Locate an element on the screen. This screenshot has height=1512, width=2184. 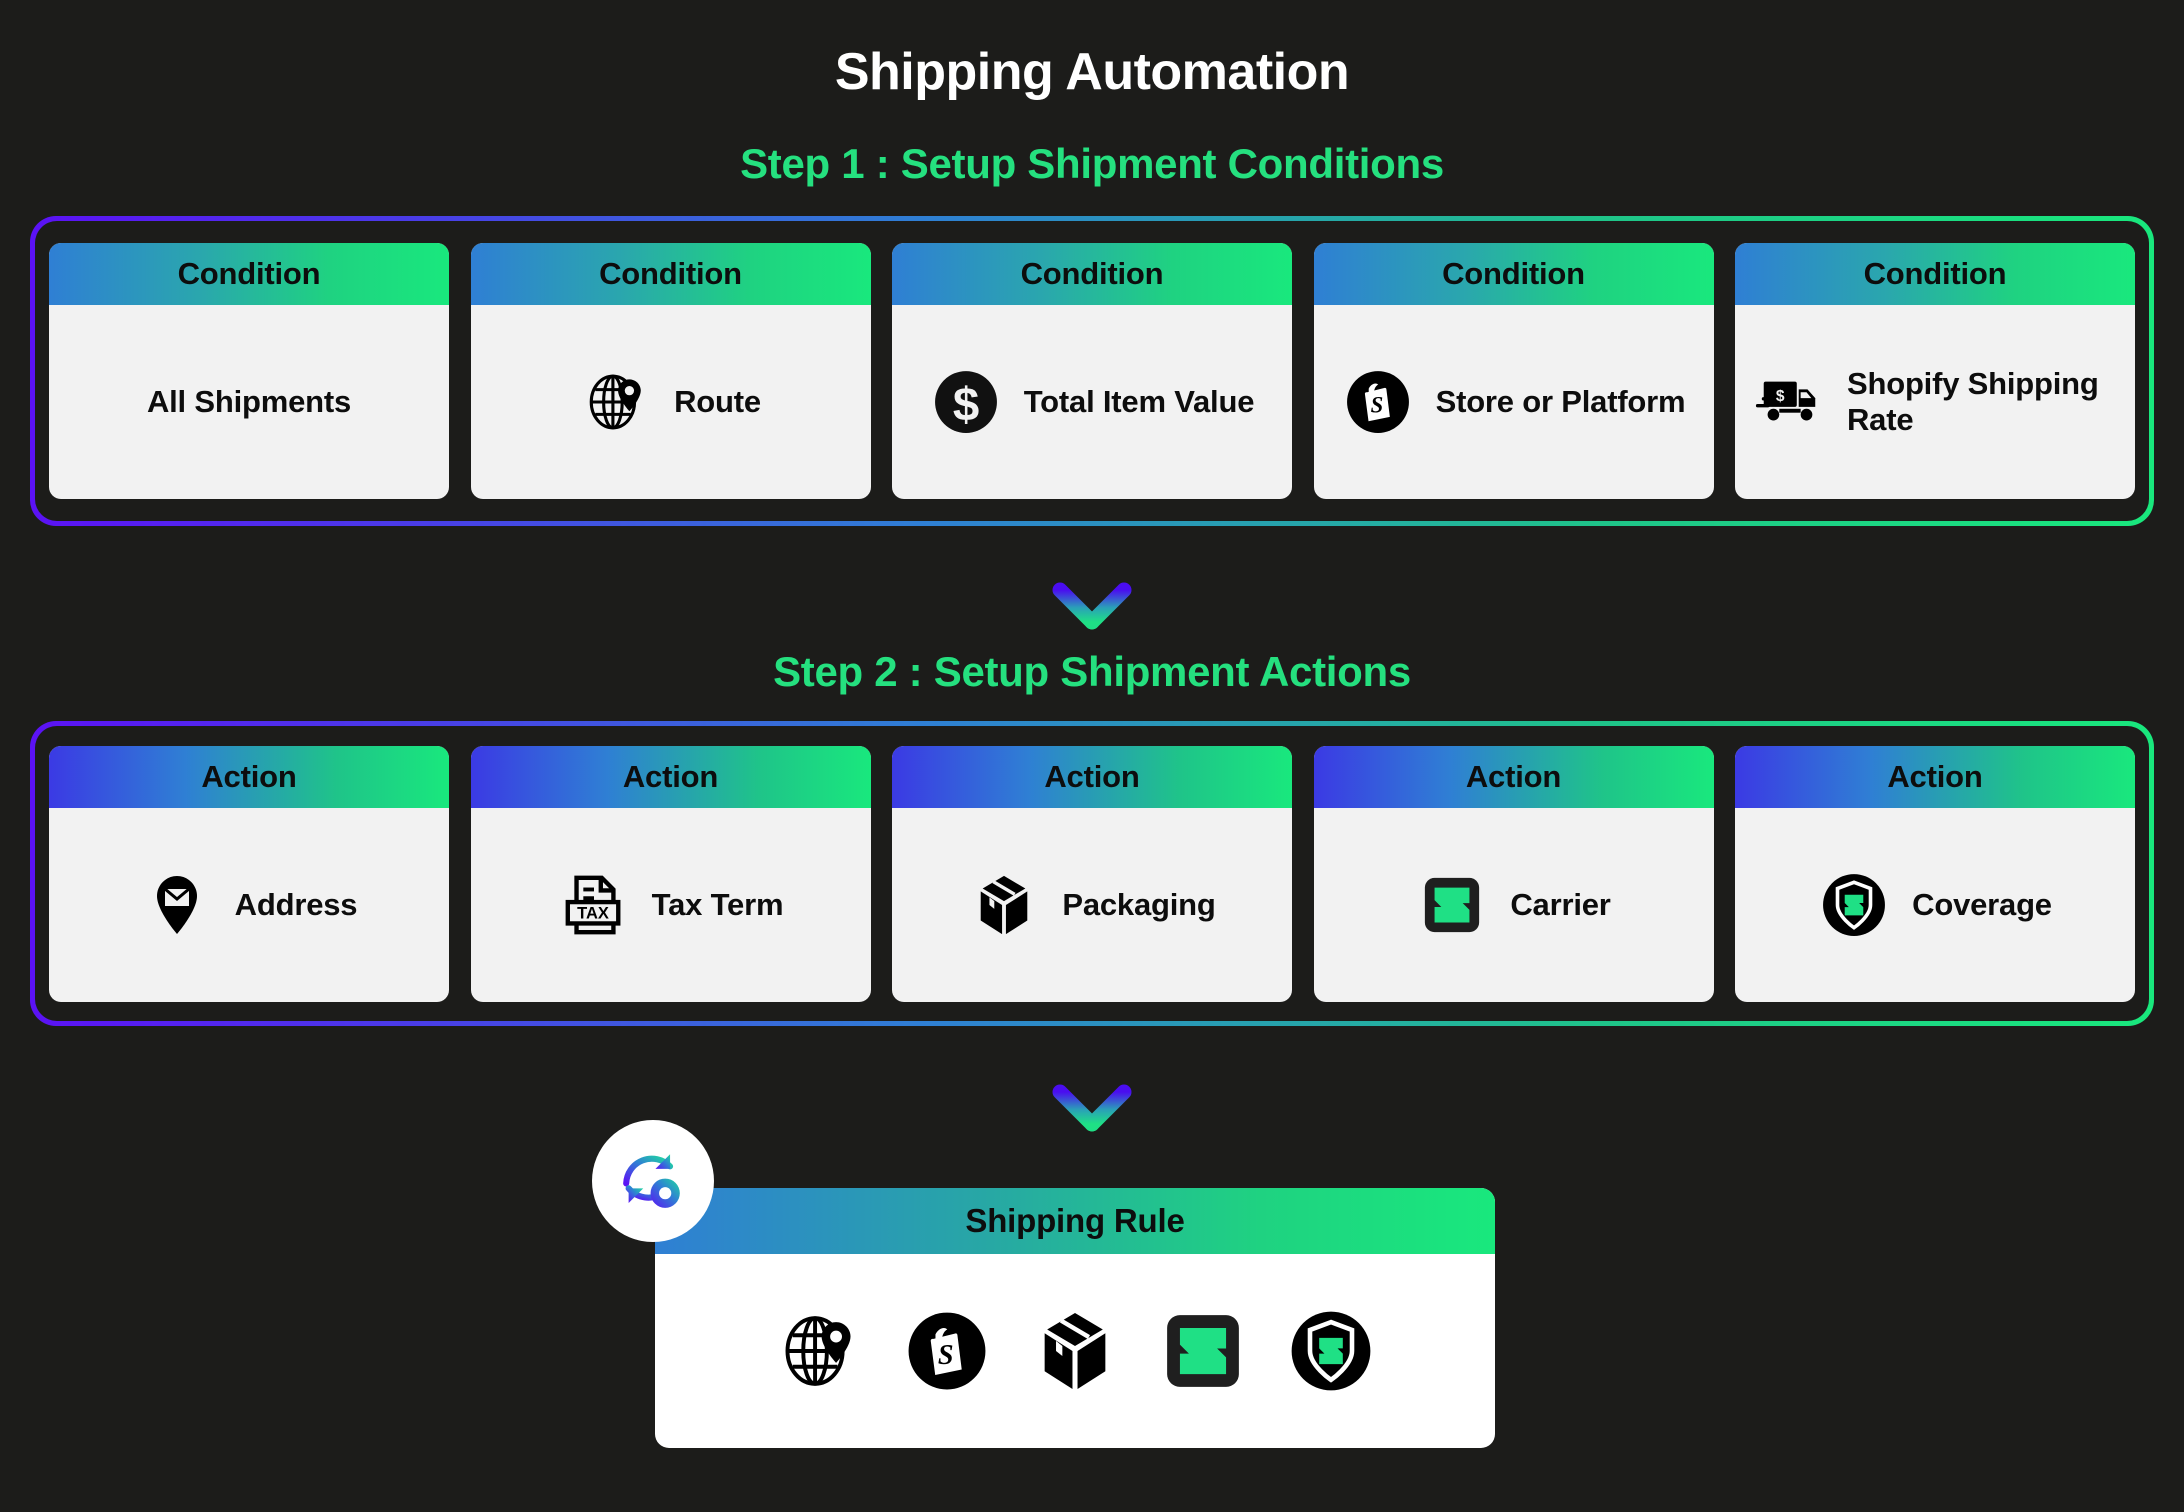
card-label: Route is located at coordinates (717, 402).